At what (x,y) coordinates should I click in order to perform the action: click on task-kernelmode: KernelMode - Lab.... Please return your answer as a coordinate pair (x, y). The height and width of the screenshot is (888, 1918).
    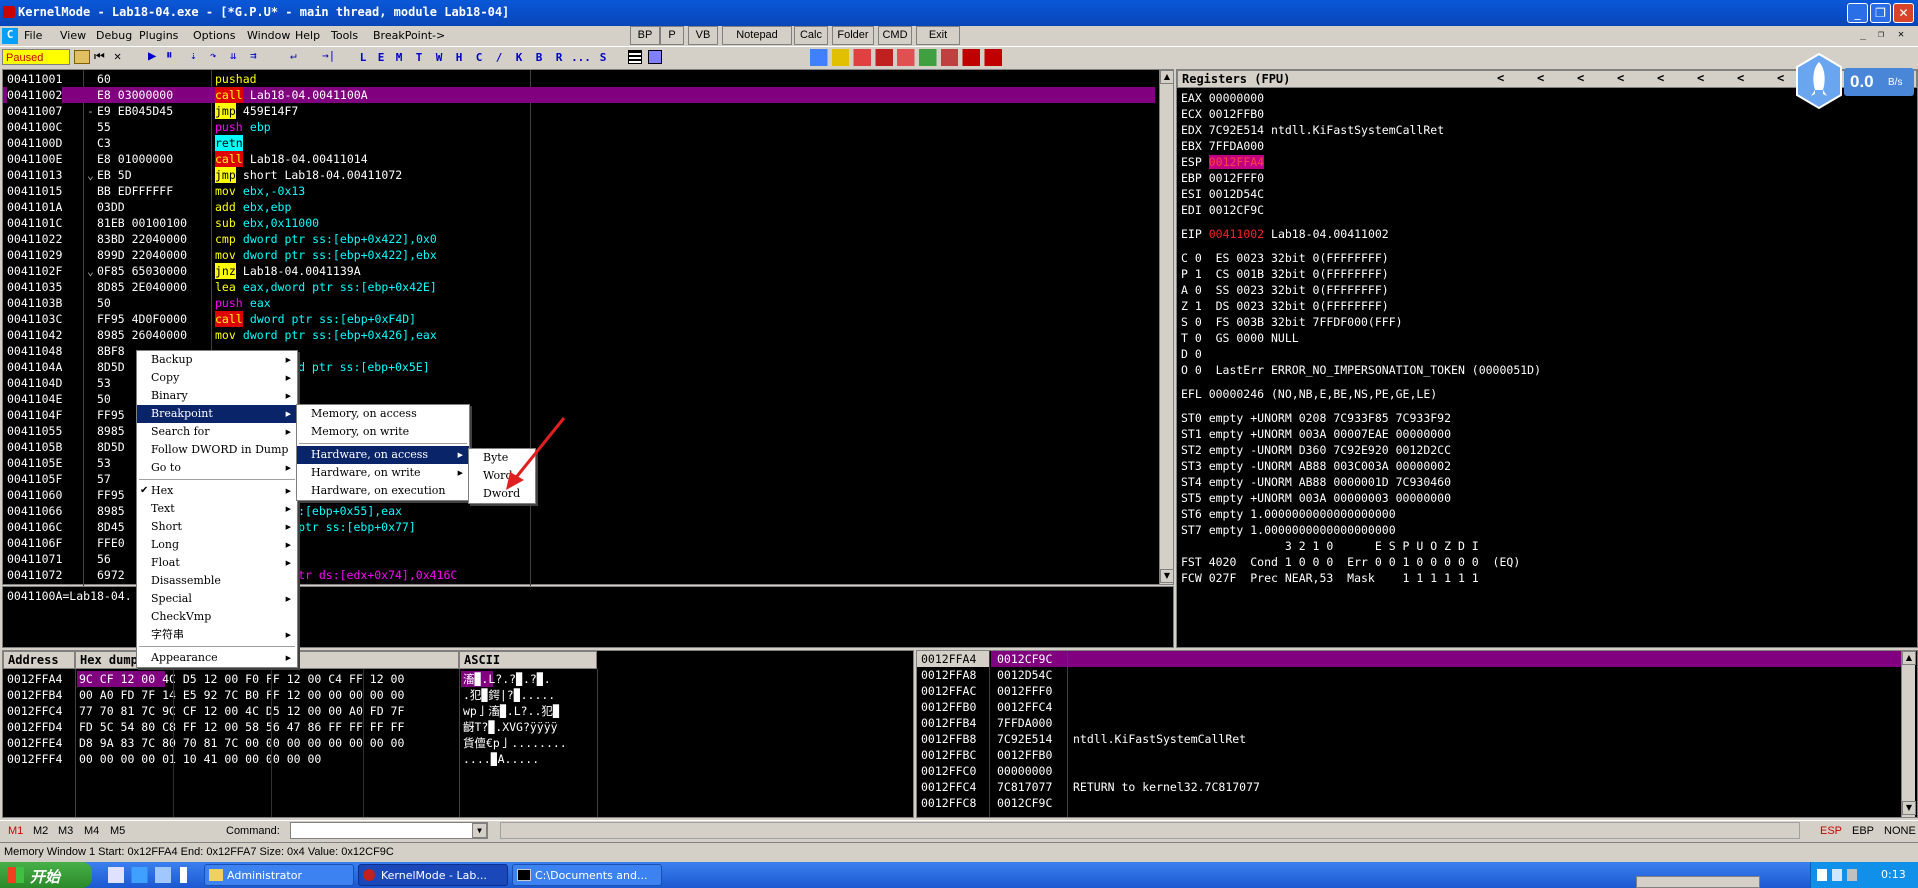
    Looking at the image, I should click on (433, 875).